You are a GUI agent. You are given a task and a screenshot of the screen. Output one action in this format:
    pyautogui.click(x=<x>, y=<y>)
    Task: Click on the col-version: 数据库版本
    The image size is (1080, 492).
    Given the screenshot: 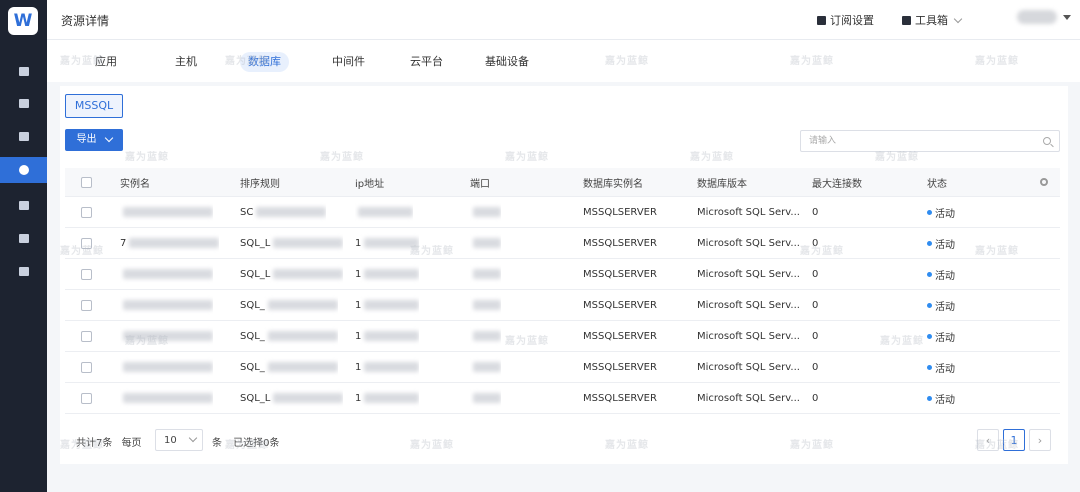 What is the action you would take?
    pyautogui.click(x=722, y=184)
    